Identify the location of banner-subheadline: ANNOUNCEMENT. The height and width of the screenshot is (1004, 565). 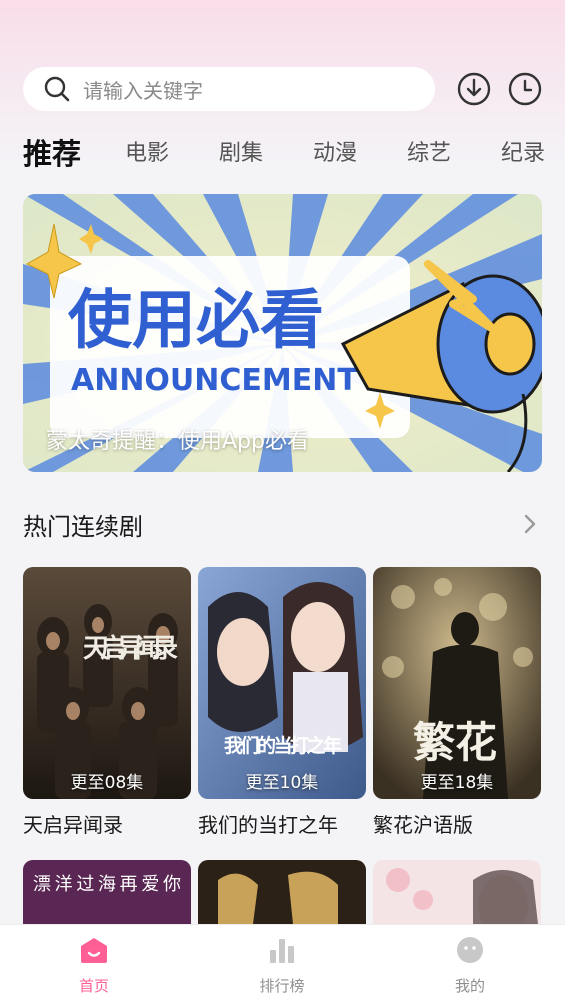
(214, 380).